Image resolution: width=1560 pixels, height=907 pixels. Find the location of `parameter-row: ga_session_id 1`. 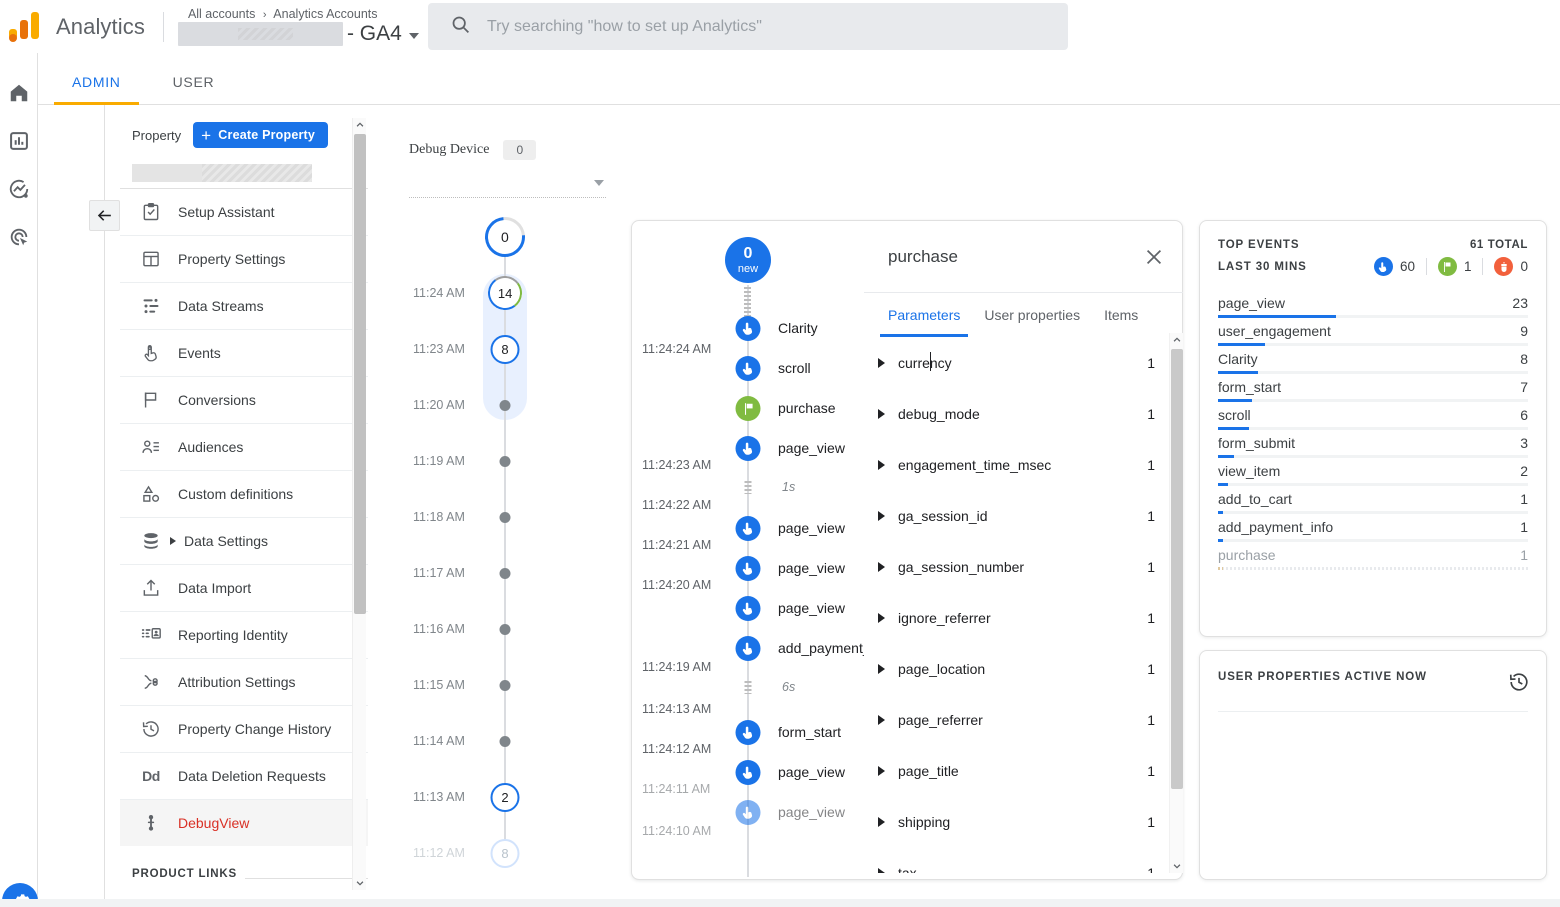

parameter-row: ga_session_id 1 is located at coordinates (1016, 515).